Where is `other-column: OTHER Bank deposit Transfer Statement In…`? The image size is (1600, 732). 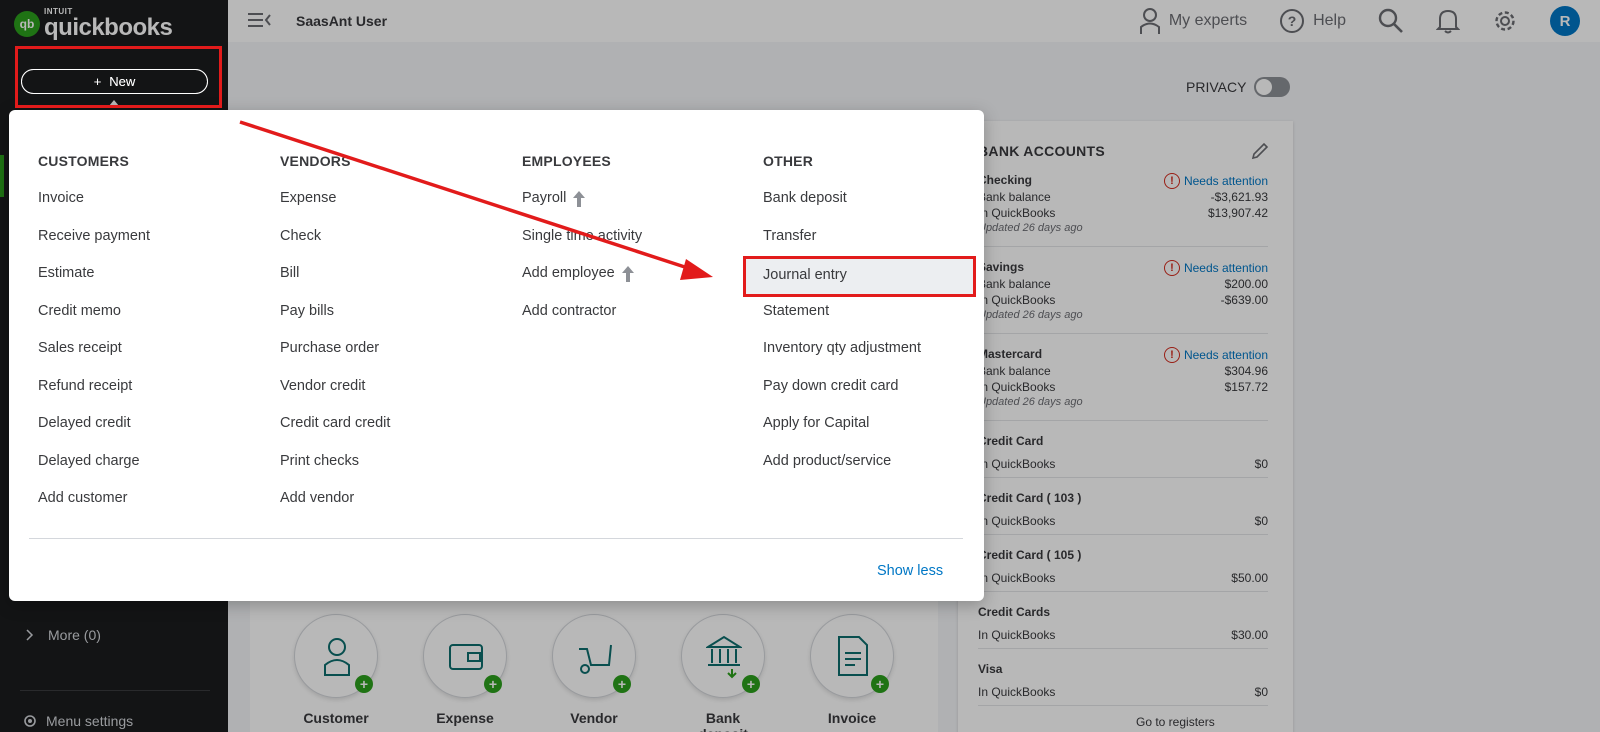 other-column: OTHER Bank deposit Transfer Statement In… is located at coordinates (842, 321).